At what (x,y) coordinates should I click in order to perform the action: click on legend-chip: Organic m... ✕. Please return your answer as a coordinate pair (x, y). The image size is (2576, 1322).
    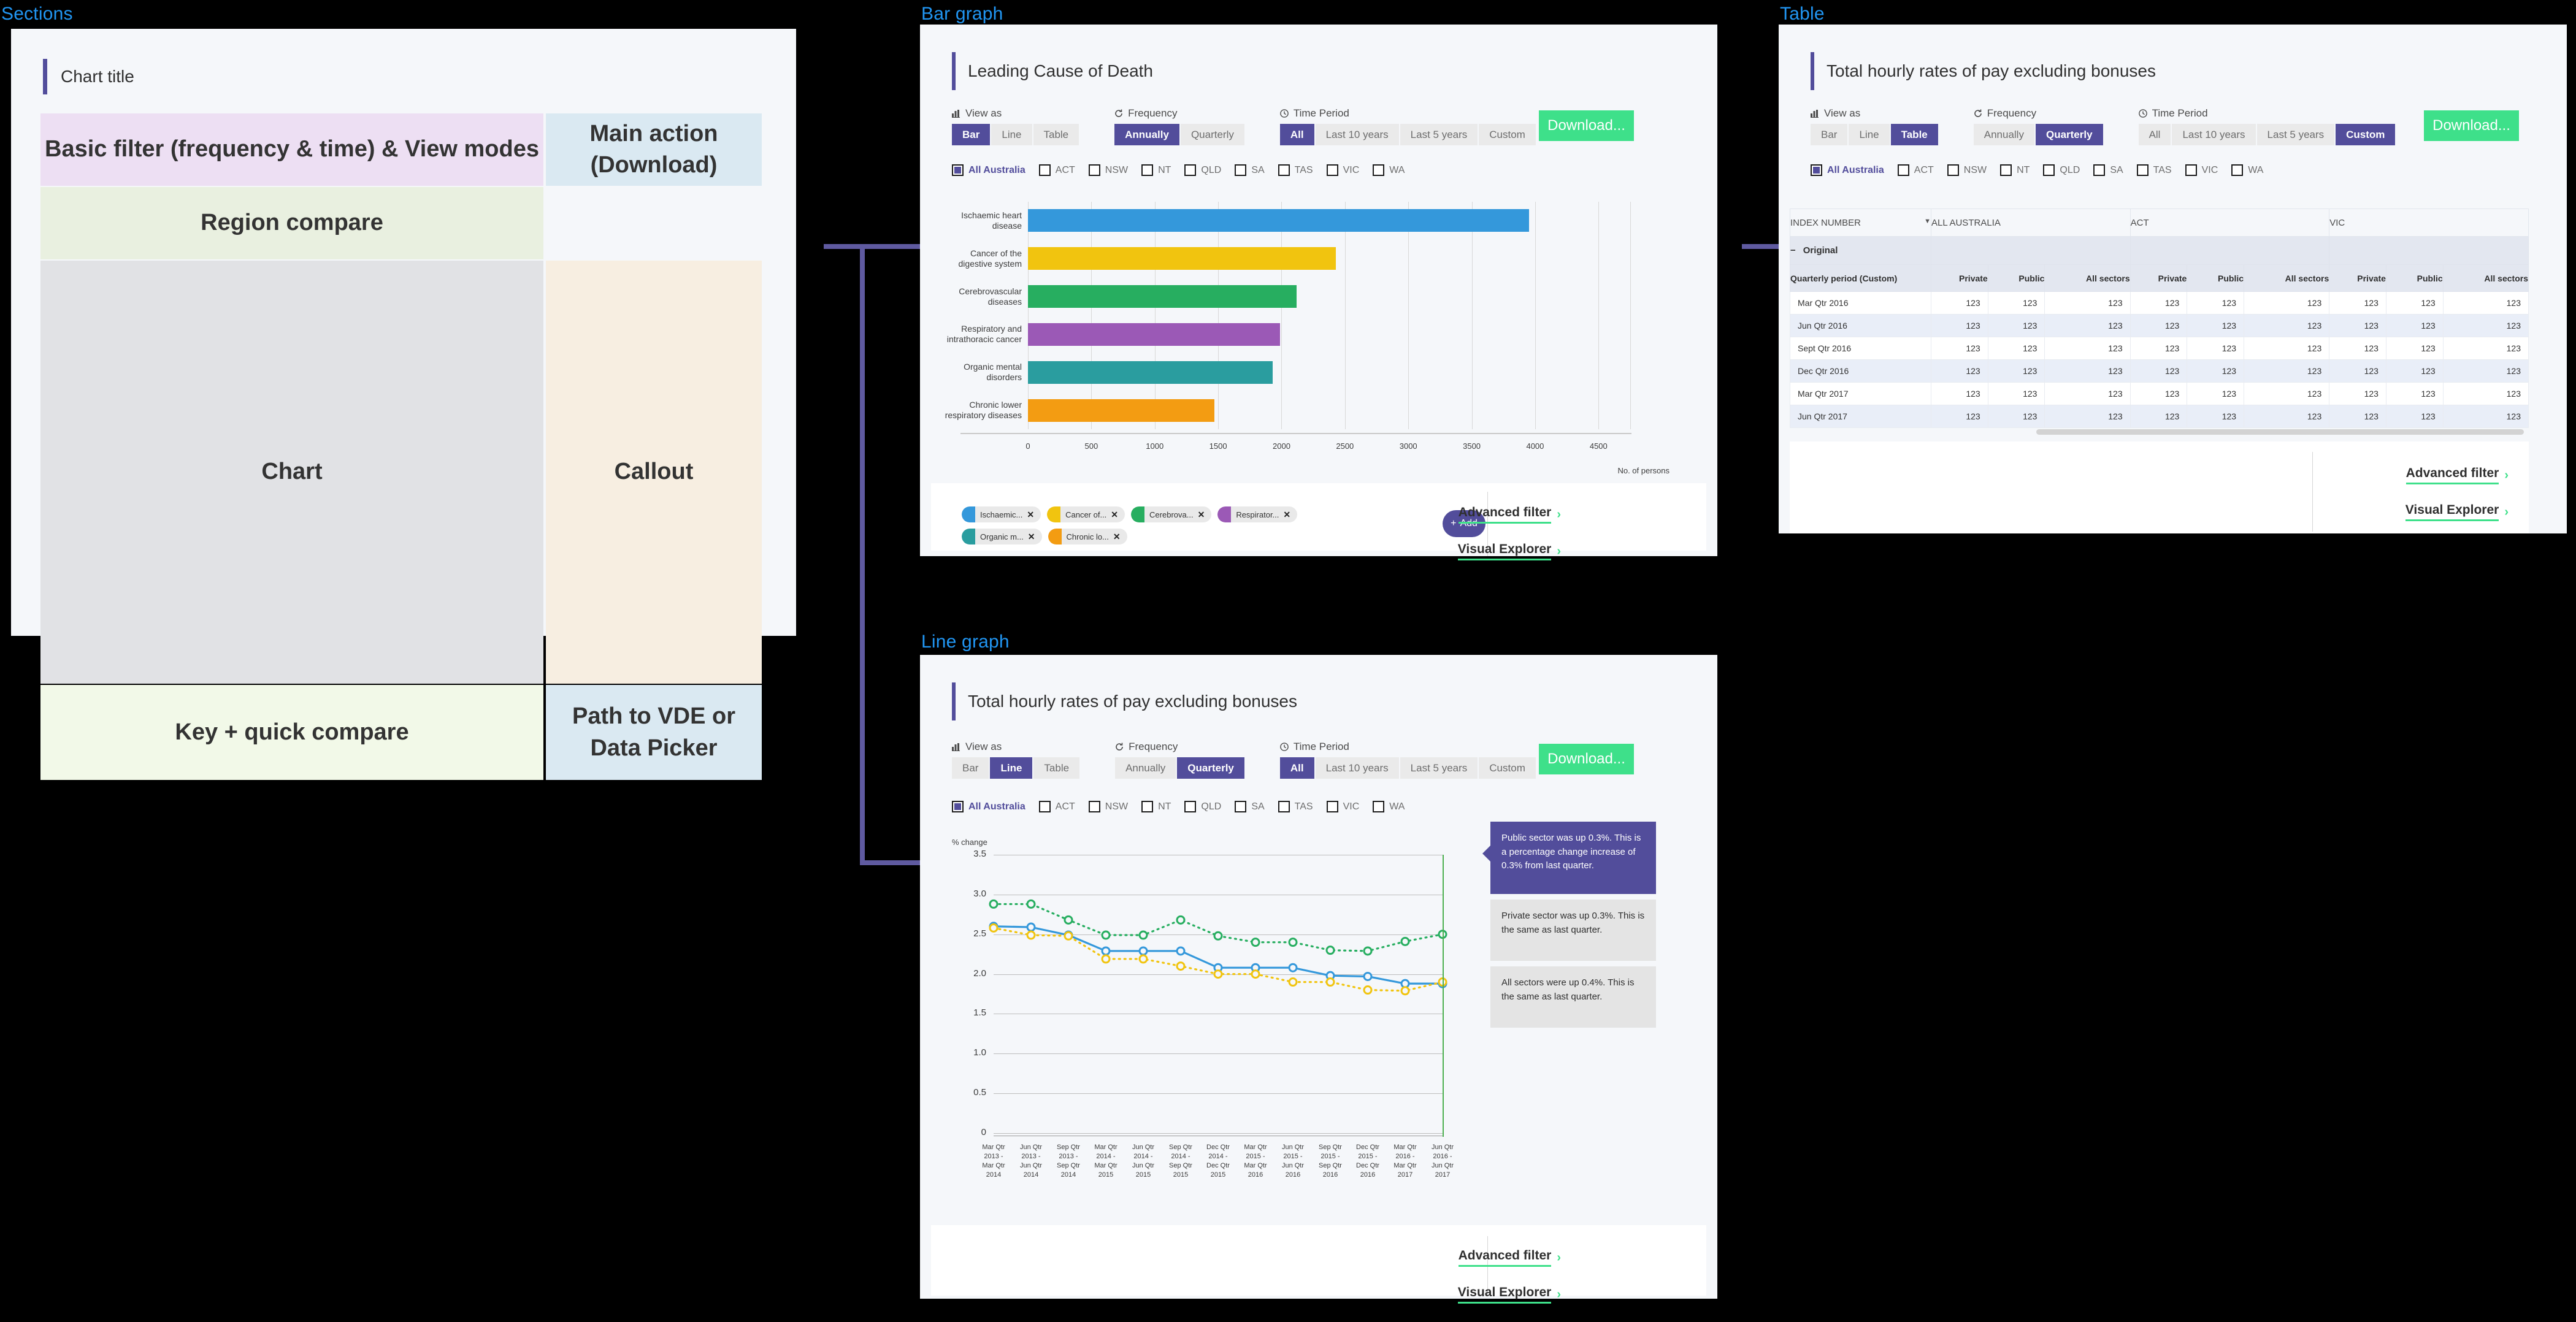
    Looking at the image, I should click on (1002, 536).